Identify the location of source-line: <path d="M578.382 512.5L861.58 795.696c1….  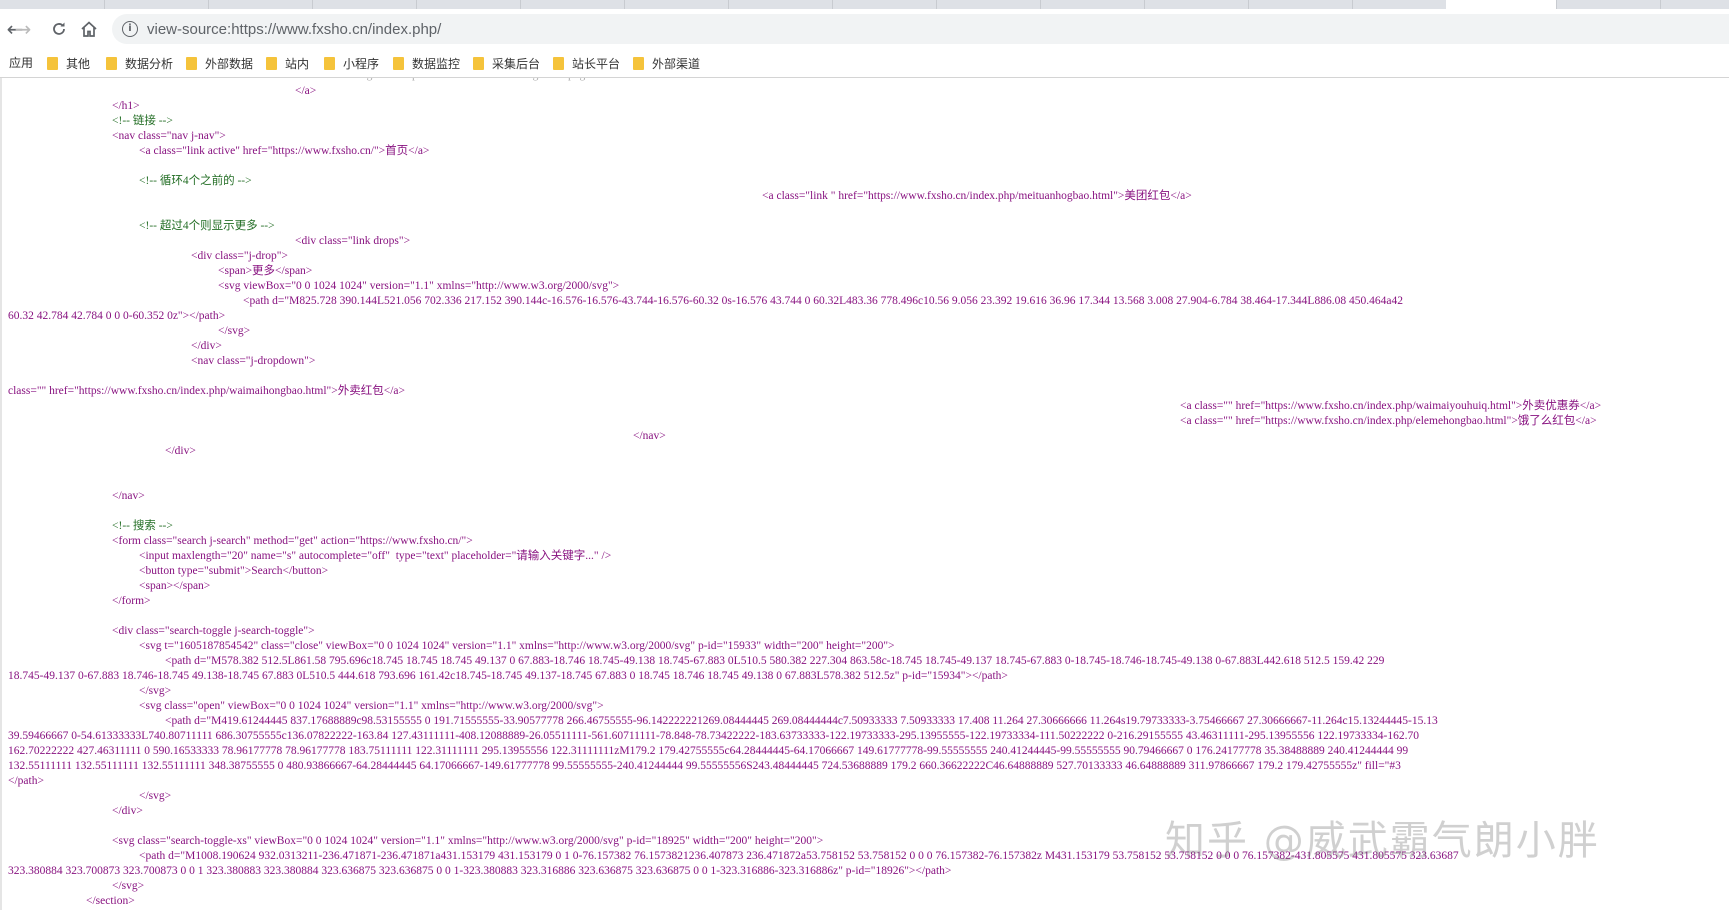
(775, 661).